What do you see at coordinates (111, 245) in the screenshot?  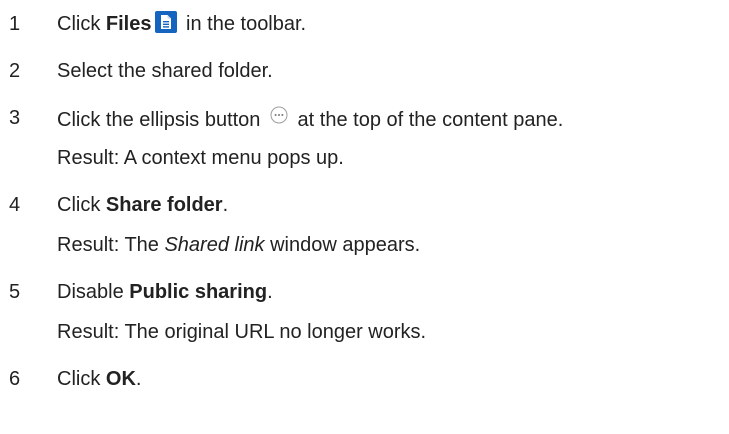 I see `result-pre: Result: The` at bounding box center [111, 245].